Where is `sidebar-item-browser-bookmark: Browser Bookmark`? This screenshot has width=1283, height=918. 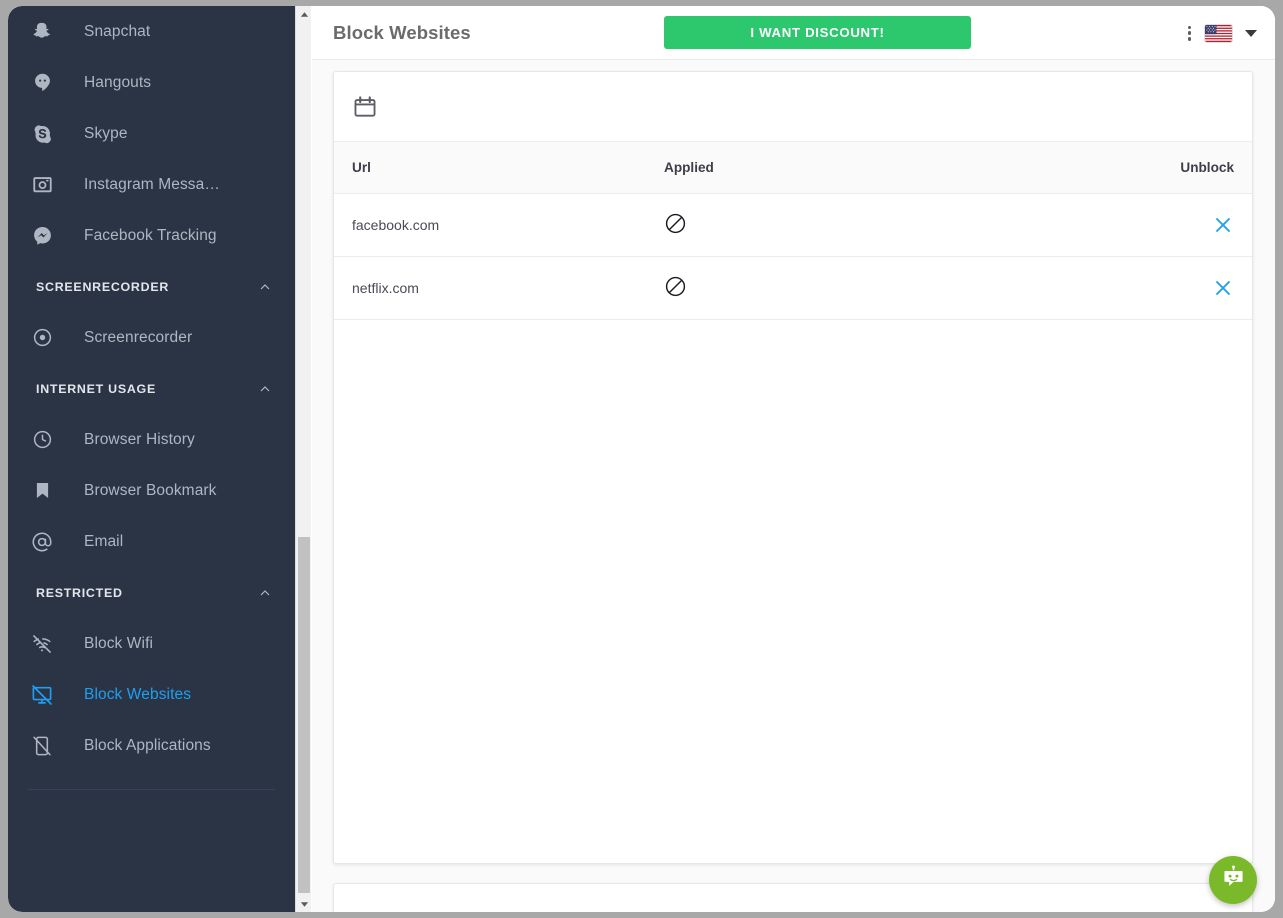 sidebar-item-browser-bookmark: Browser Bookmark is located at coordinates (151, 490).